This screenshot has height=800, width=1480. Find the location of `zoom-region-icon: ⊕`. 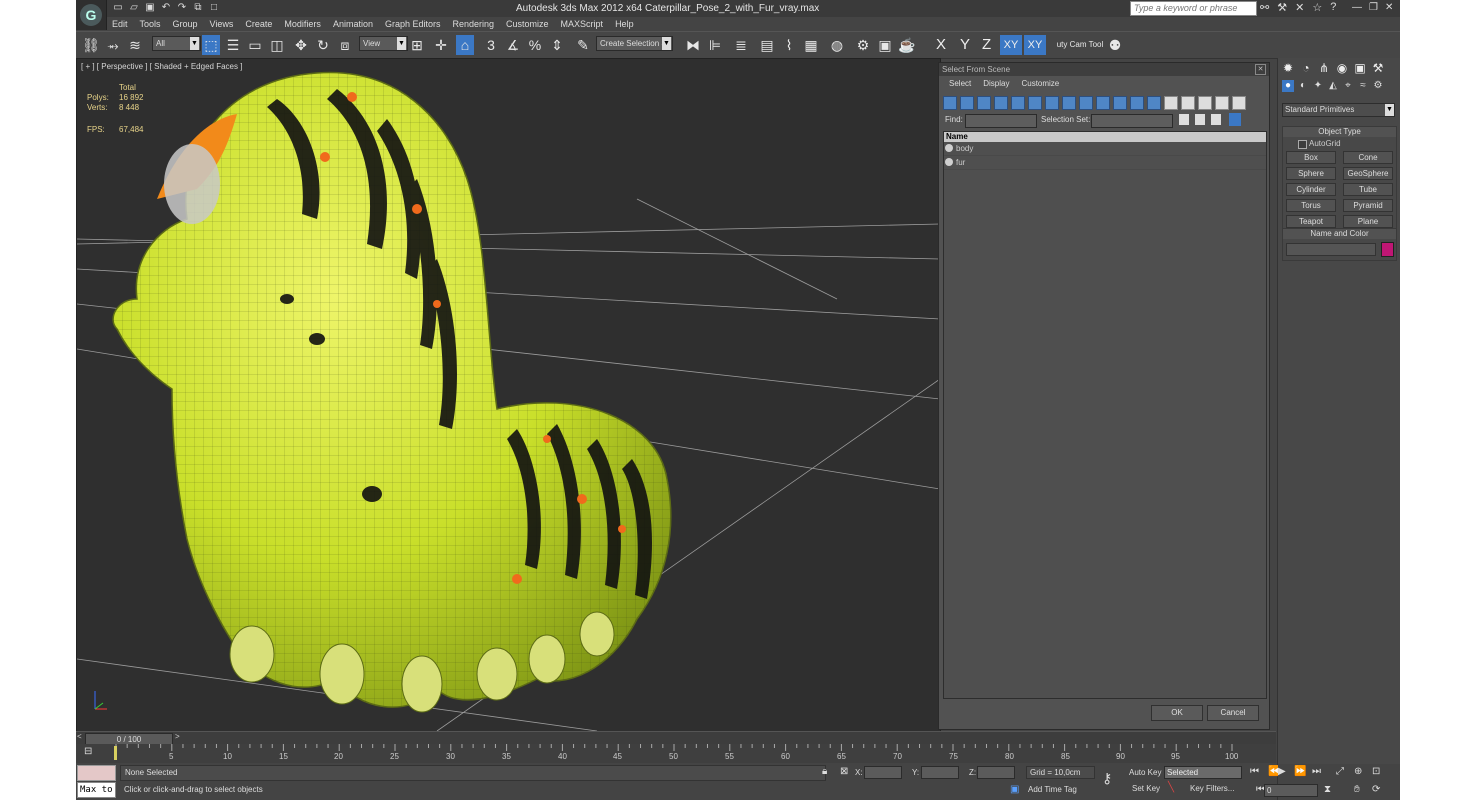

zoom-region-icon: ⊕ is located at coordinates (1358, 771).